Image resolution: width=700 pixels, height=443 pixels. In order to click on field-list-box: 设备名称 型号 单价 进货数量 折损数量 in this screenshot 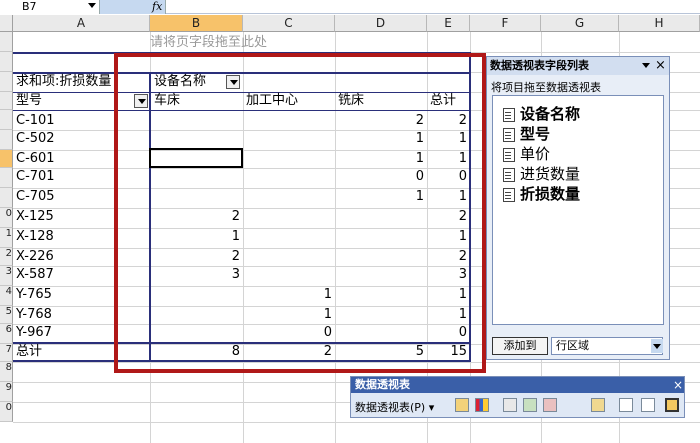, I will do `click(578, 210)`.